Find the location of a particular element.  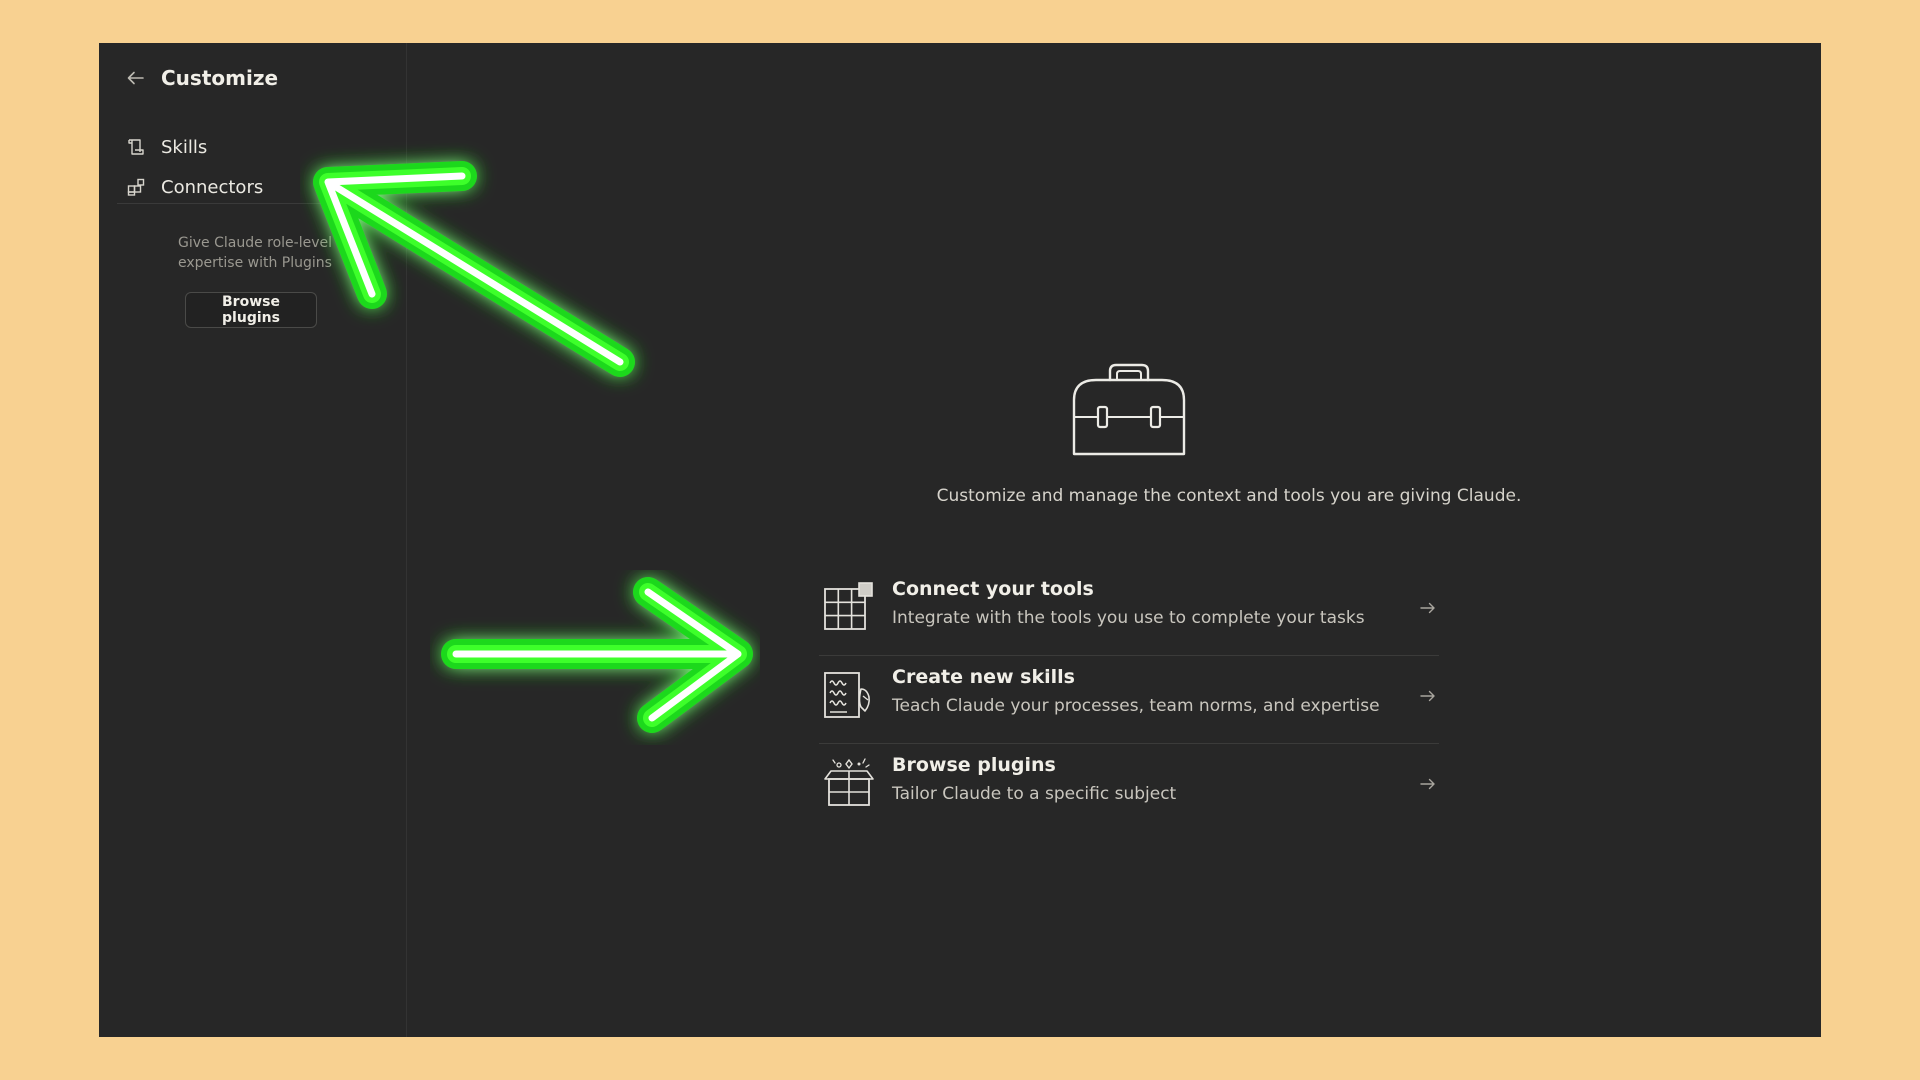

sidebar-item-label: Skills is located at coordinates (184, 147).